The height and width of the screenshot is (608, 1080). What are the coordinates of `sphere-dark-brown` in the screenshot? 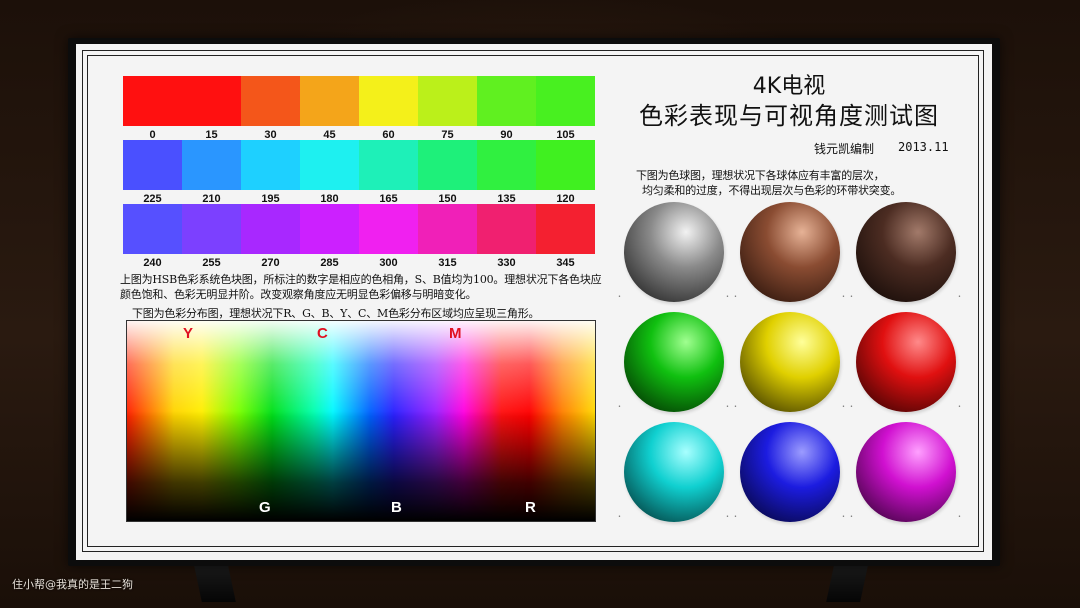 It's located at (906, 252).